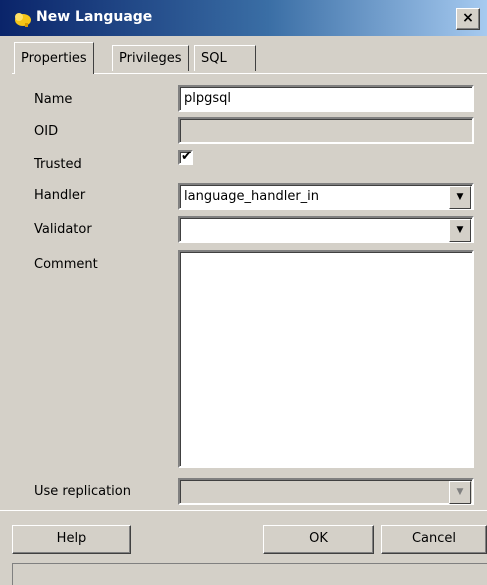  I want to click on oid-label: OID, so click(46, 131).